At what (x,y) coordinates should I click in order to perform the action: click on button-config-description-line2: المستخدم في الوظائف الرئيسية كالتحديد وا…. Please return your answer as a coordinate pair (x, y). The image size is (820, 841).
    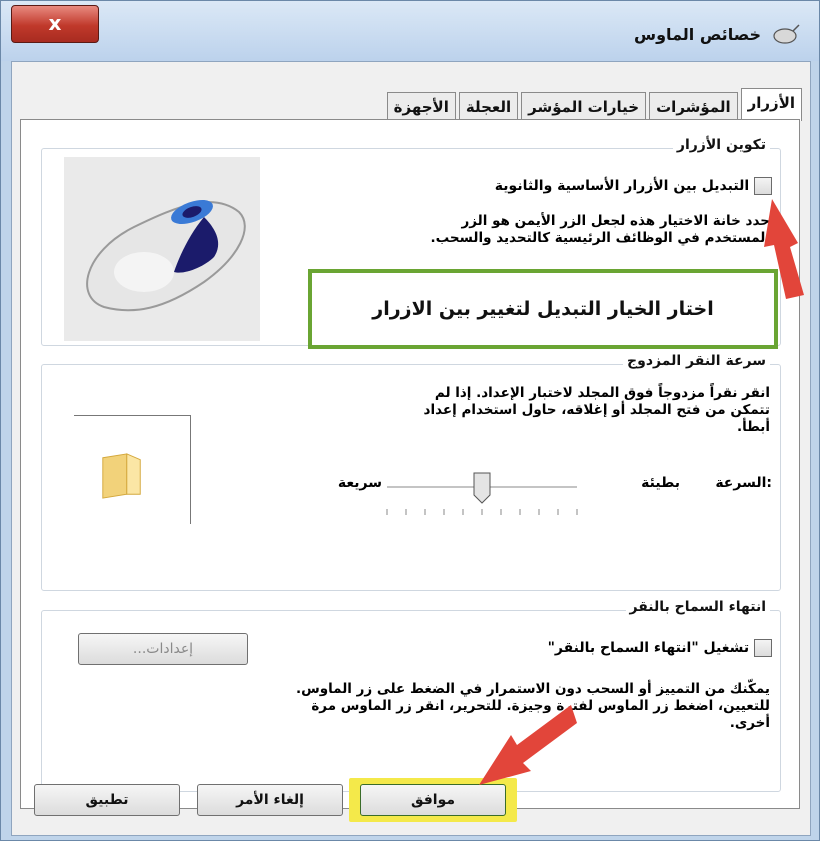
    Looking at the image, I should click on (600, 238).